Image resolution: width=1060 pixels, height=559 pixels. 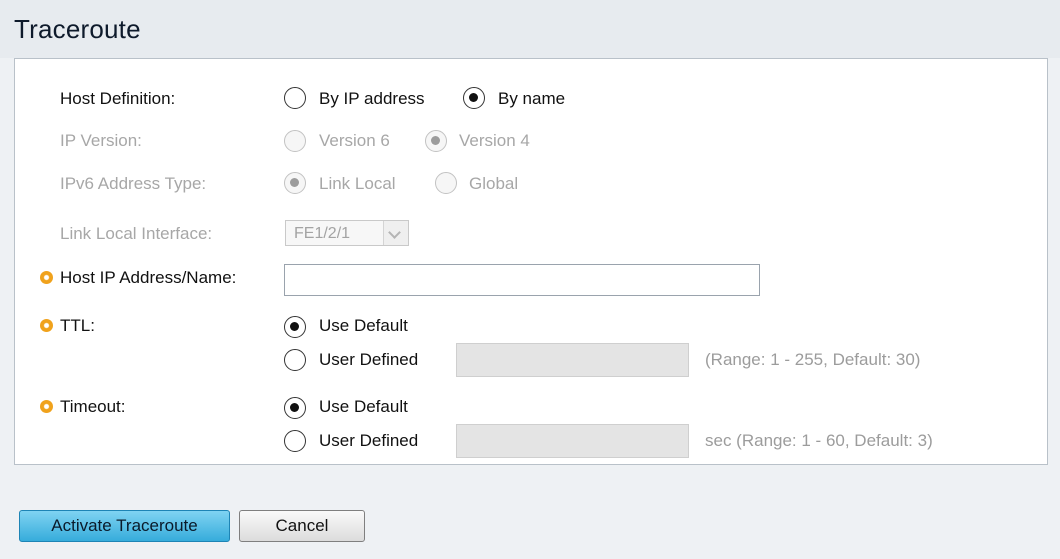 What do you see at coordinates (101, 140) in the screenshot?
I see `ip-version-label: IP Version:` at bounding box center [101, 140].